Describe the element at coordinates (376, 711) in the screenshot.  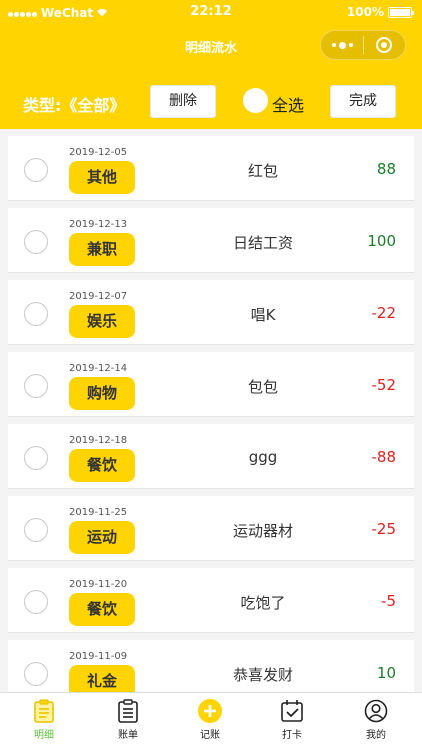
I see `user-icon` at that location.